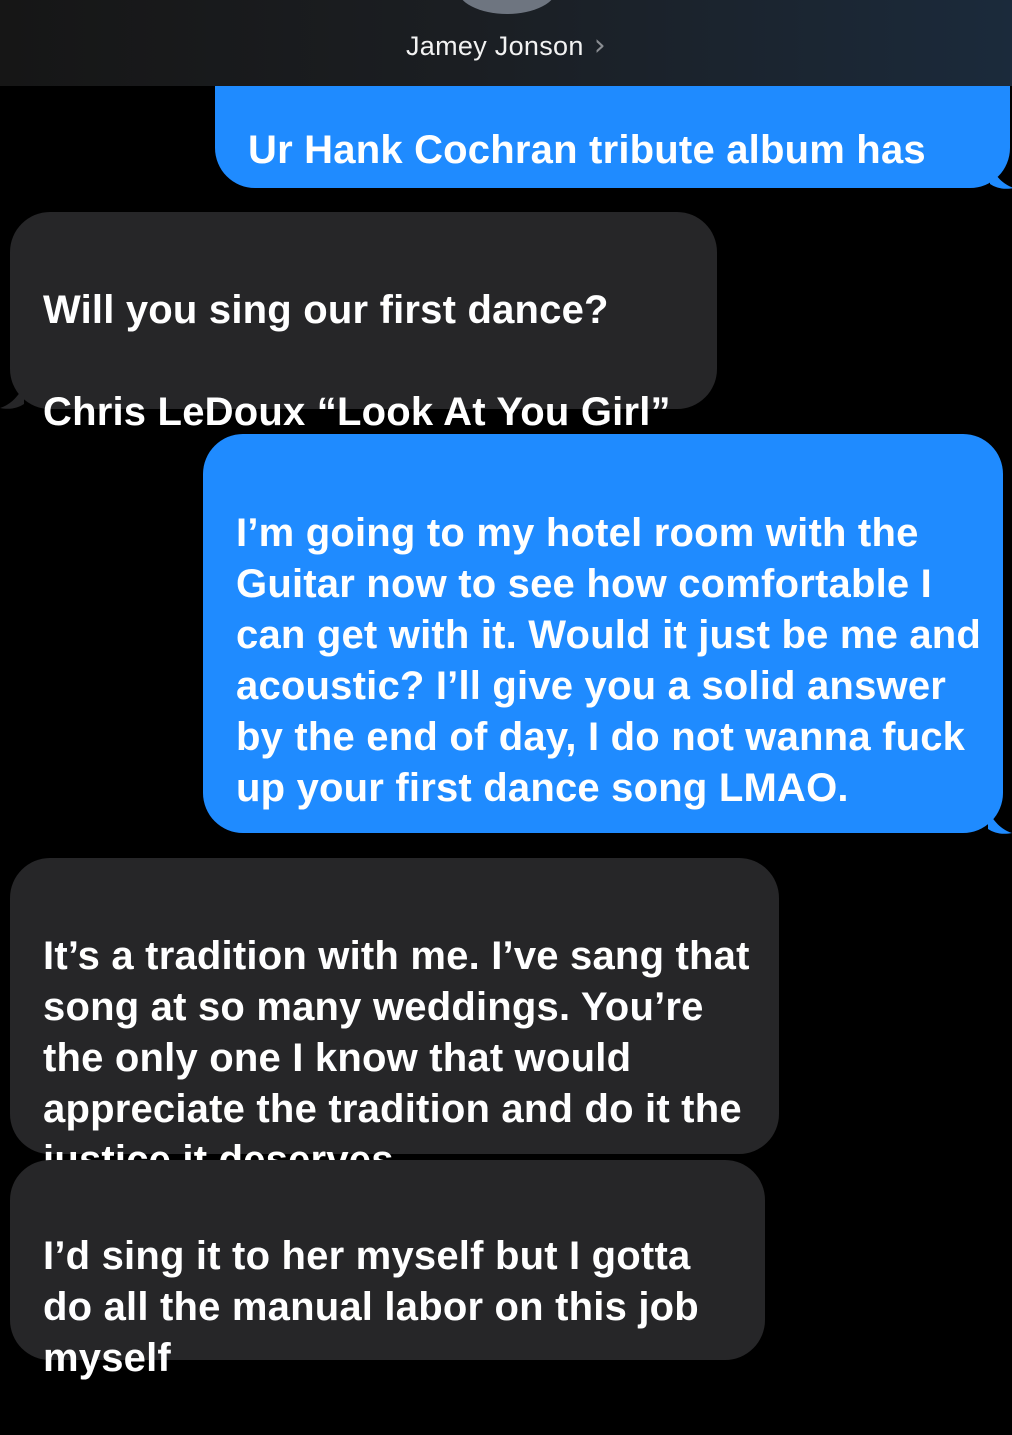 The image size is (1012, 1435). Describe the element at coordinates (587, 150) in the screenshot. I see `message-text-partial-line: Ur Hank Cochran tribute album has` at that location.